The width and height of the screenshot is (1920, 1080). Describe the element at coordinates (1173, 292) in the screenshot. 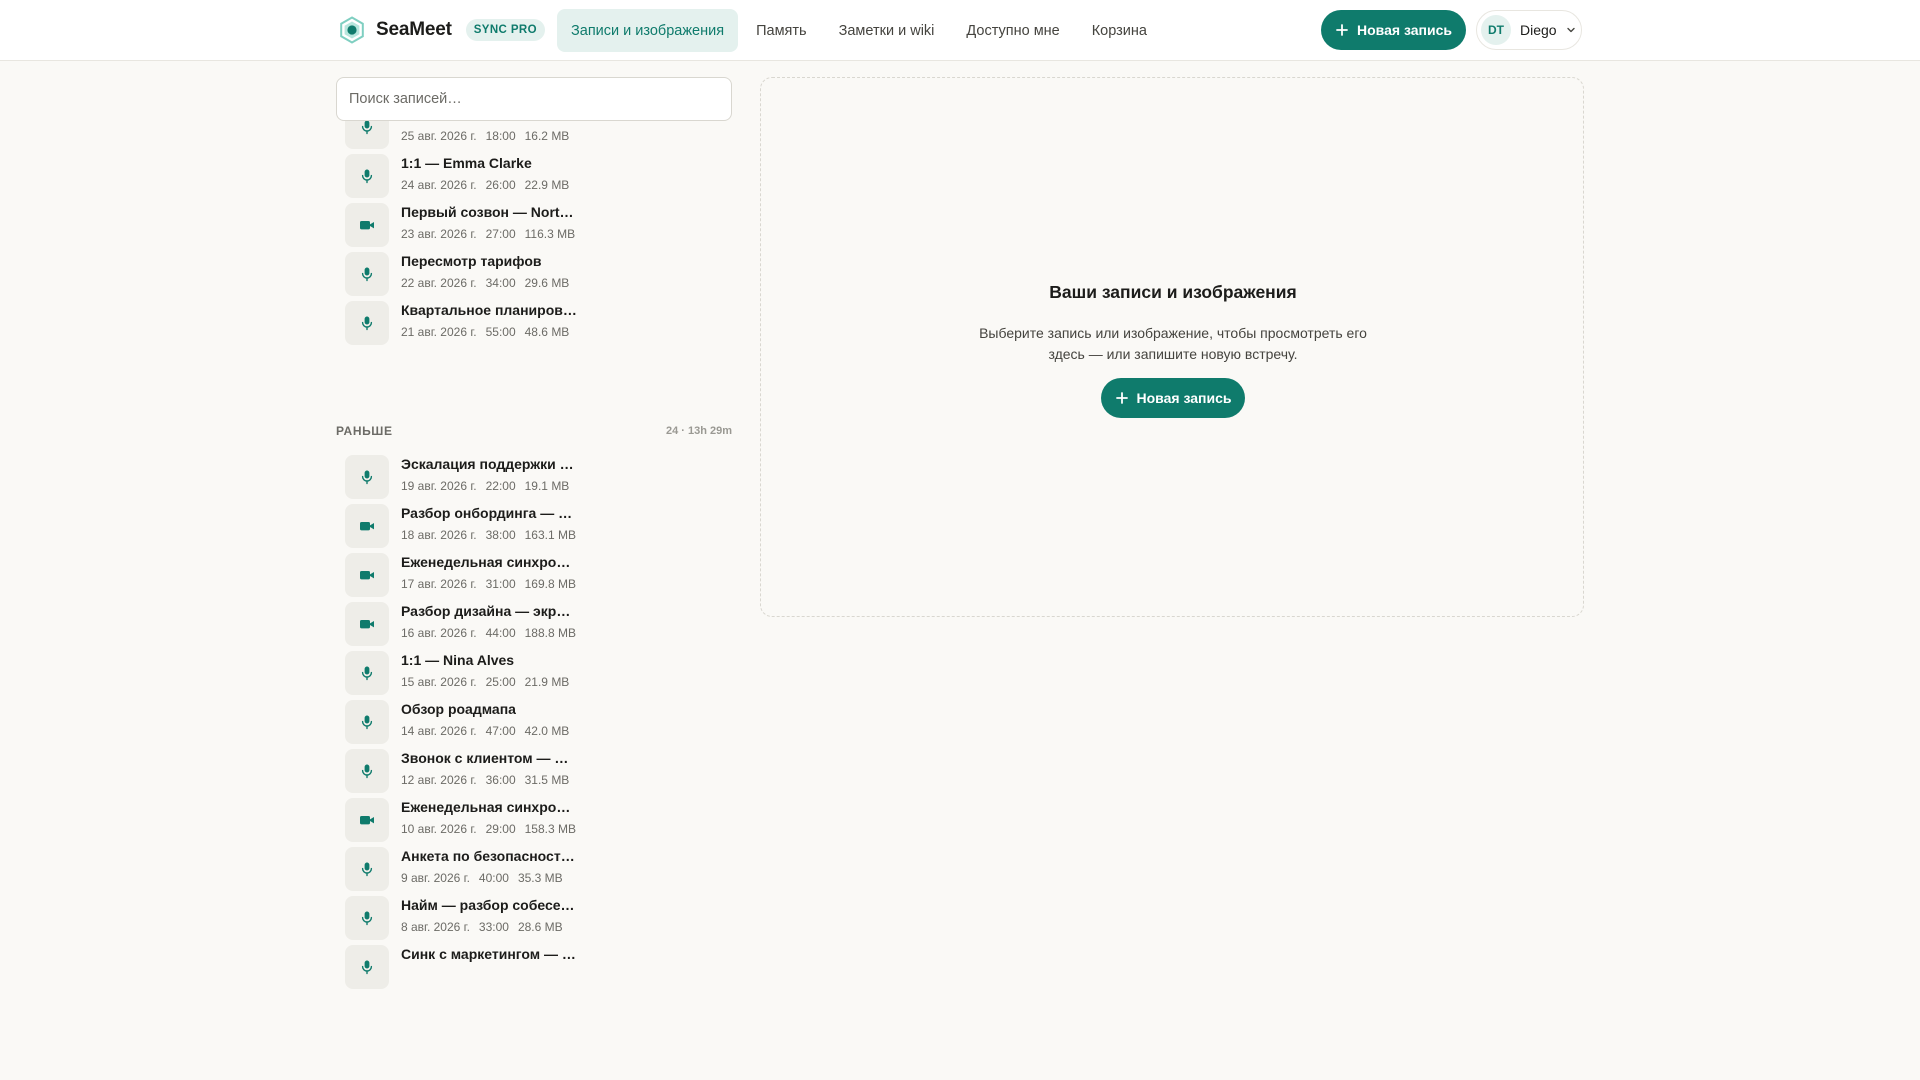

I see `empty-state-title: Ваши записи и изображения` at that location.